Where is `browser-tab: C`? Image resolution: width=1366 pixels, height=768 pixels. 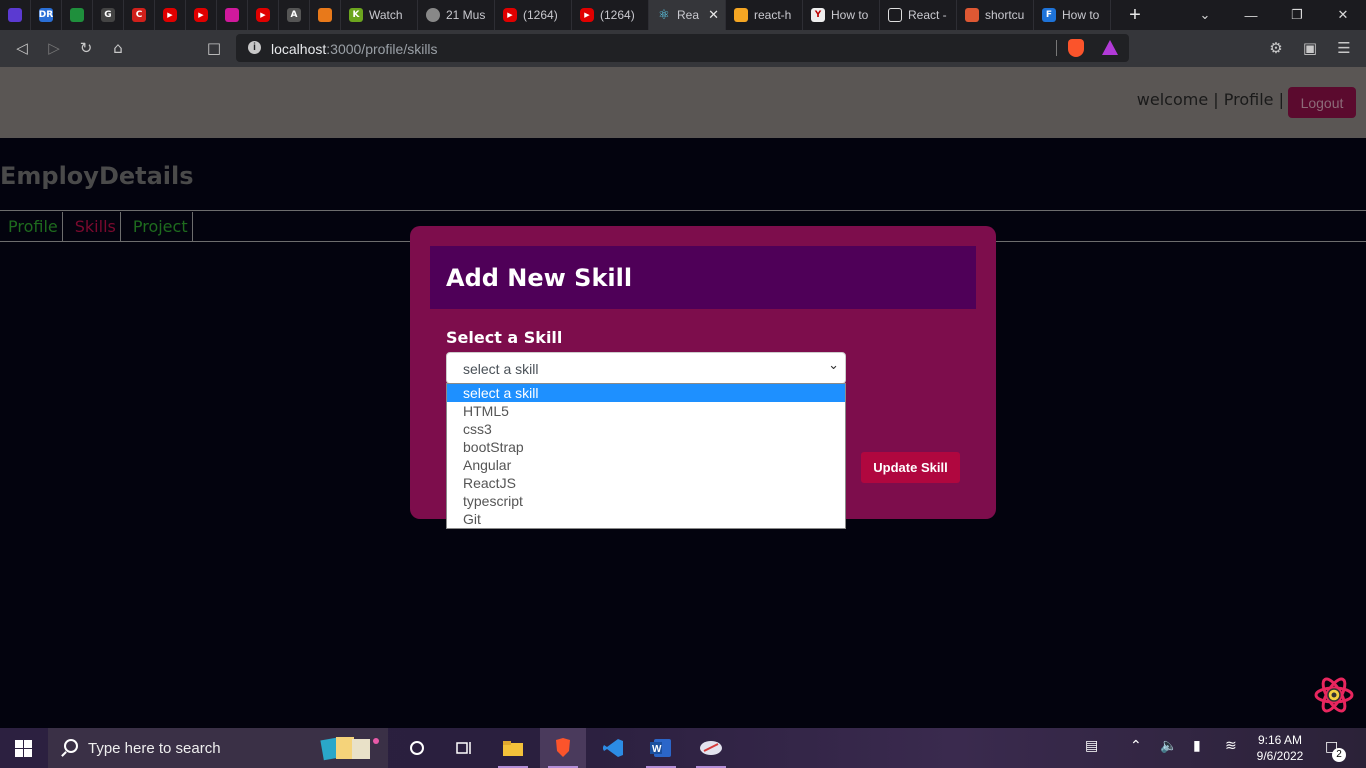
browser-tab: C is located at coordinates (139, 15).